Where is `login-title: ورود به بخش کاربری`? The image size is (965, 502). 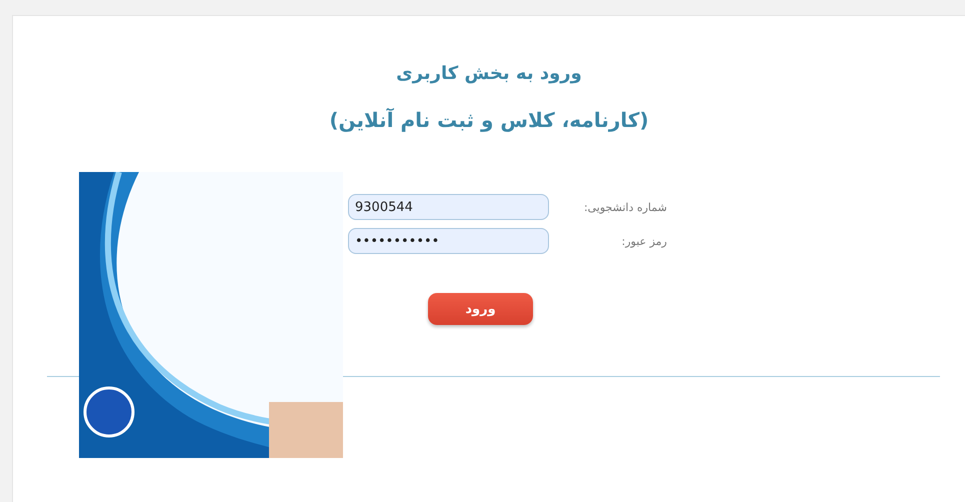
login-title: ورود به بخش کاربری is located at coordinates (489, 74).